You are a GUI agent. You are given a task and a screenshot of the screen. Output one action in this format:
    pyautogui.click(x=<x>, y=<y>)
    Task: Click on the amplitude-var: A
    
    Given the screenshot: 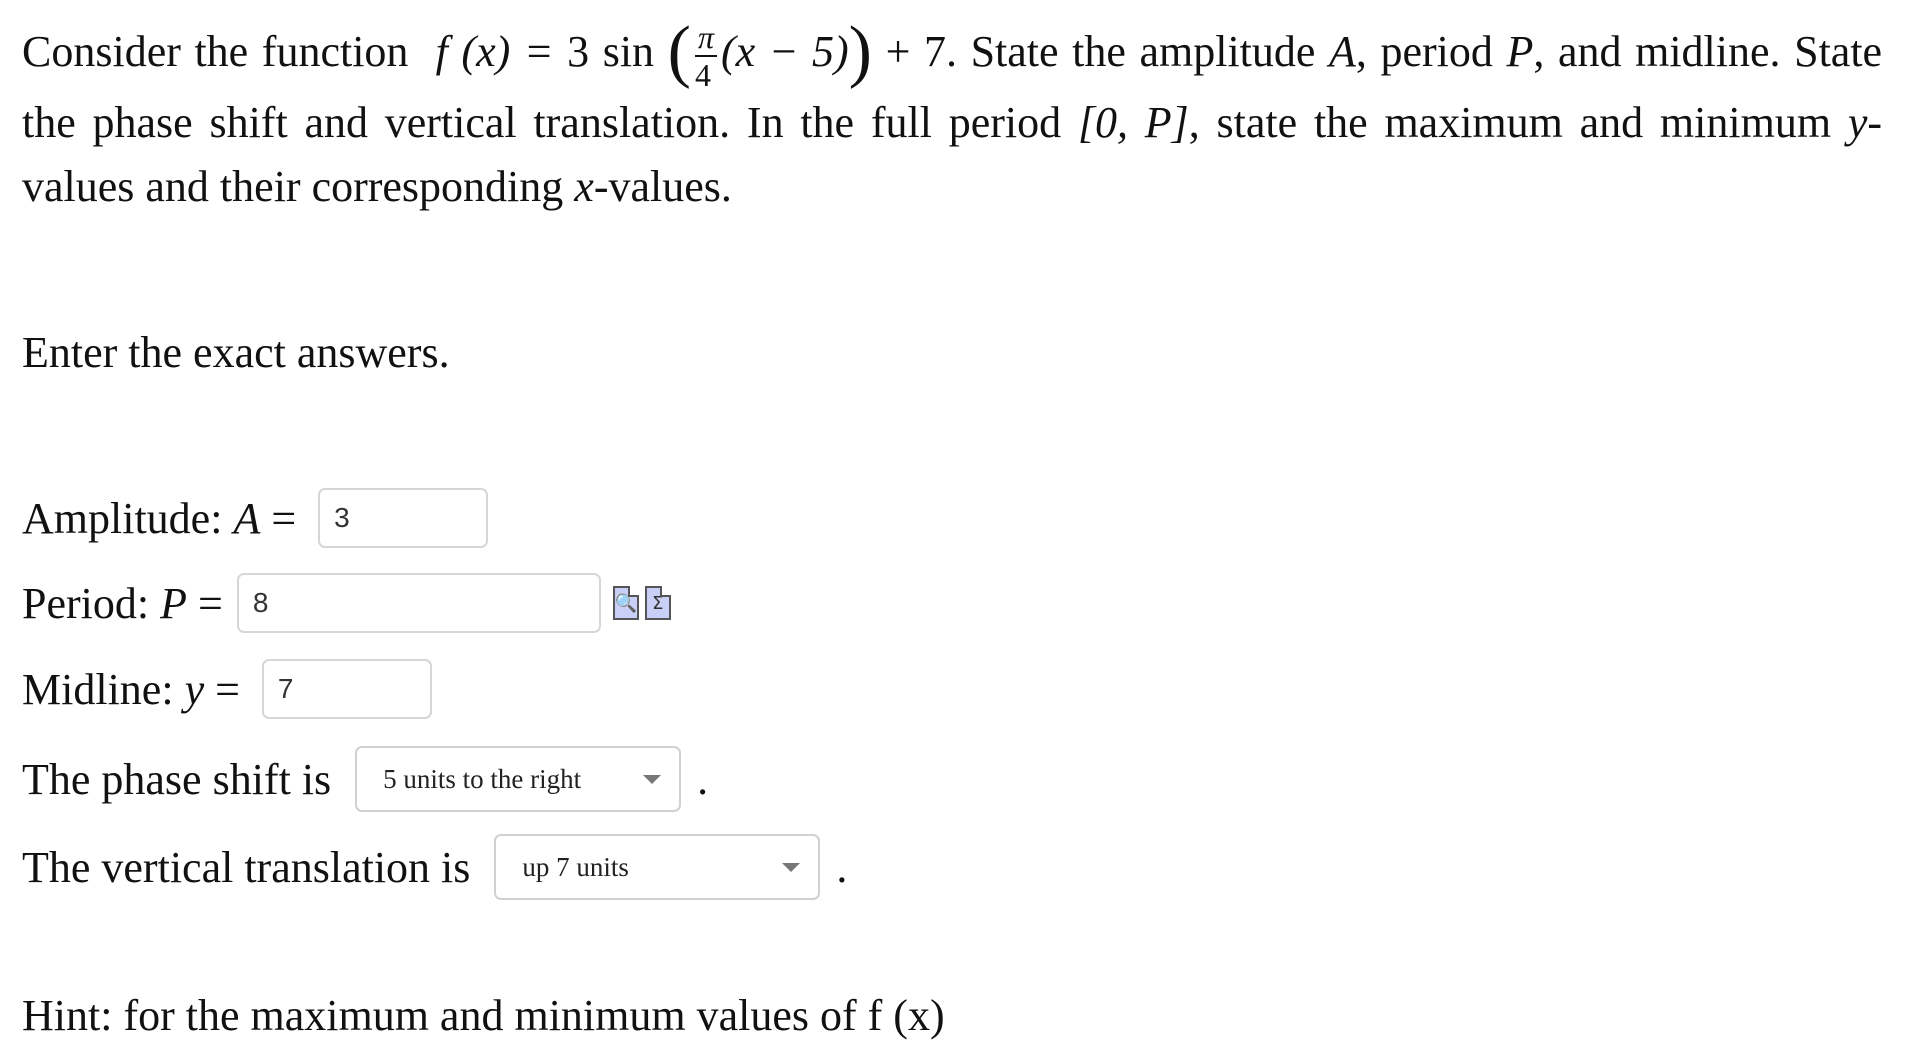 What is the action you would take?
    pyautogui.click(x=247, y=518)
    